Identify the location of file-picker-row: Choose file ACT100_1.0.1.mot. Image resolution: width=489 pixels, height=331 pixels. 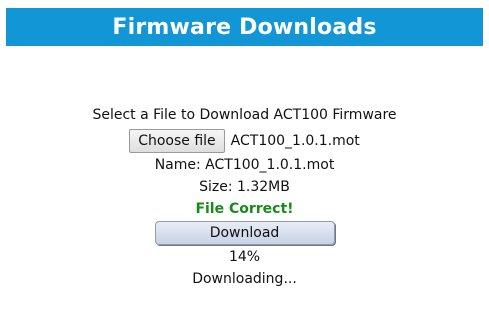
(244, 141).